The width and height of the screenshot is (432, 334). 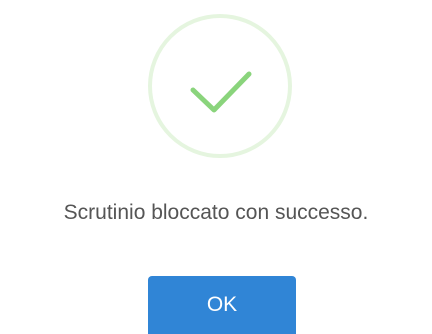 What do you see at coordinates (222, 305) in the screenshot?
I see `ok-button: OK` at bounding box center [222, 305].